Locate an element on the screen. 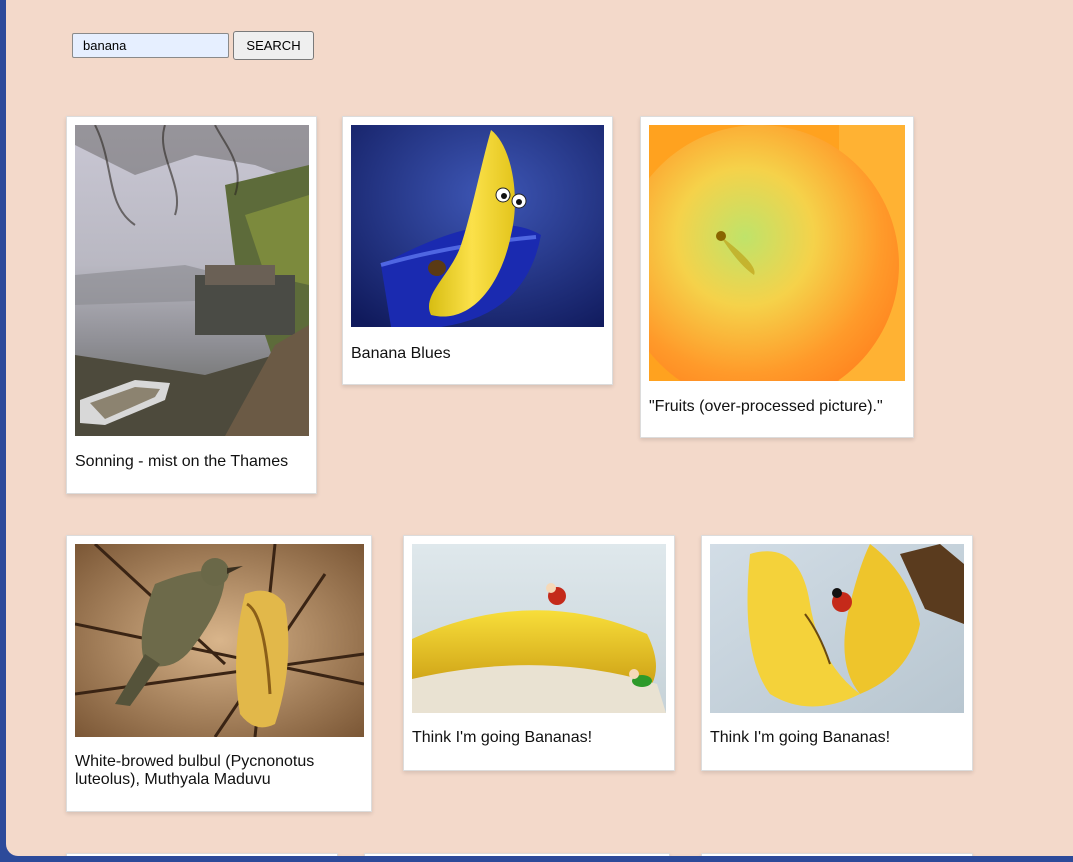 The width and height of the screenshot is (1073, 862). result-card: Banana Blues is located at coordinates (477, 250).